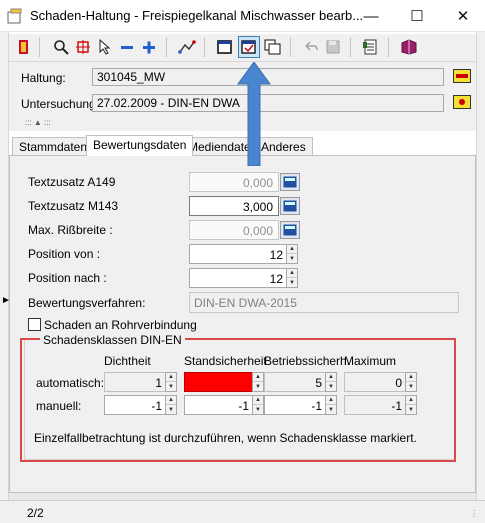 The image size is (485, 523). Describe the element at coordinates (140, 145) in the screenshot. I see `tab-bewertungsdaten: Bewertungsdaten` at that location.